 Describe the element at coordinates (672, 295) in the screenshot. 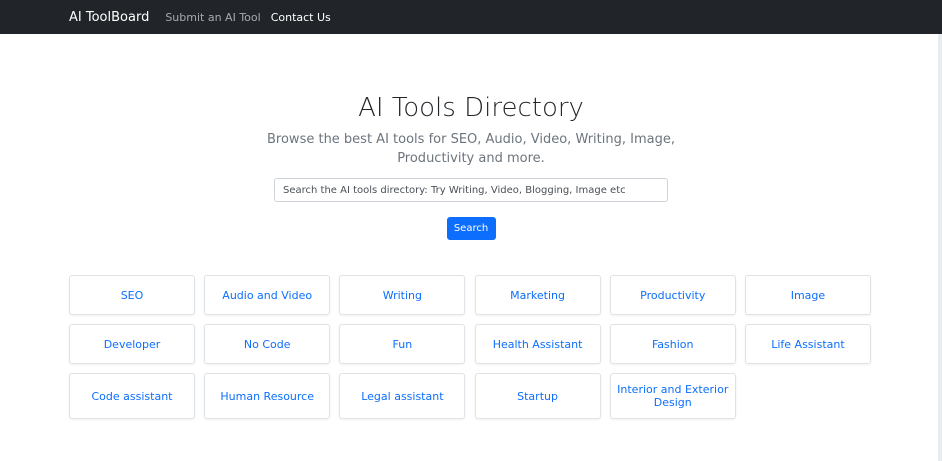

I see `category-card-productivity: Productivity` at that location.